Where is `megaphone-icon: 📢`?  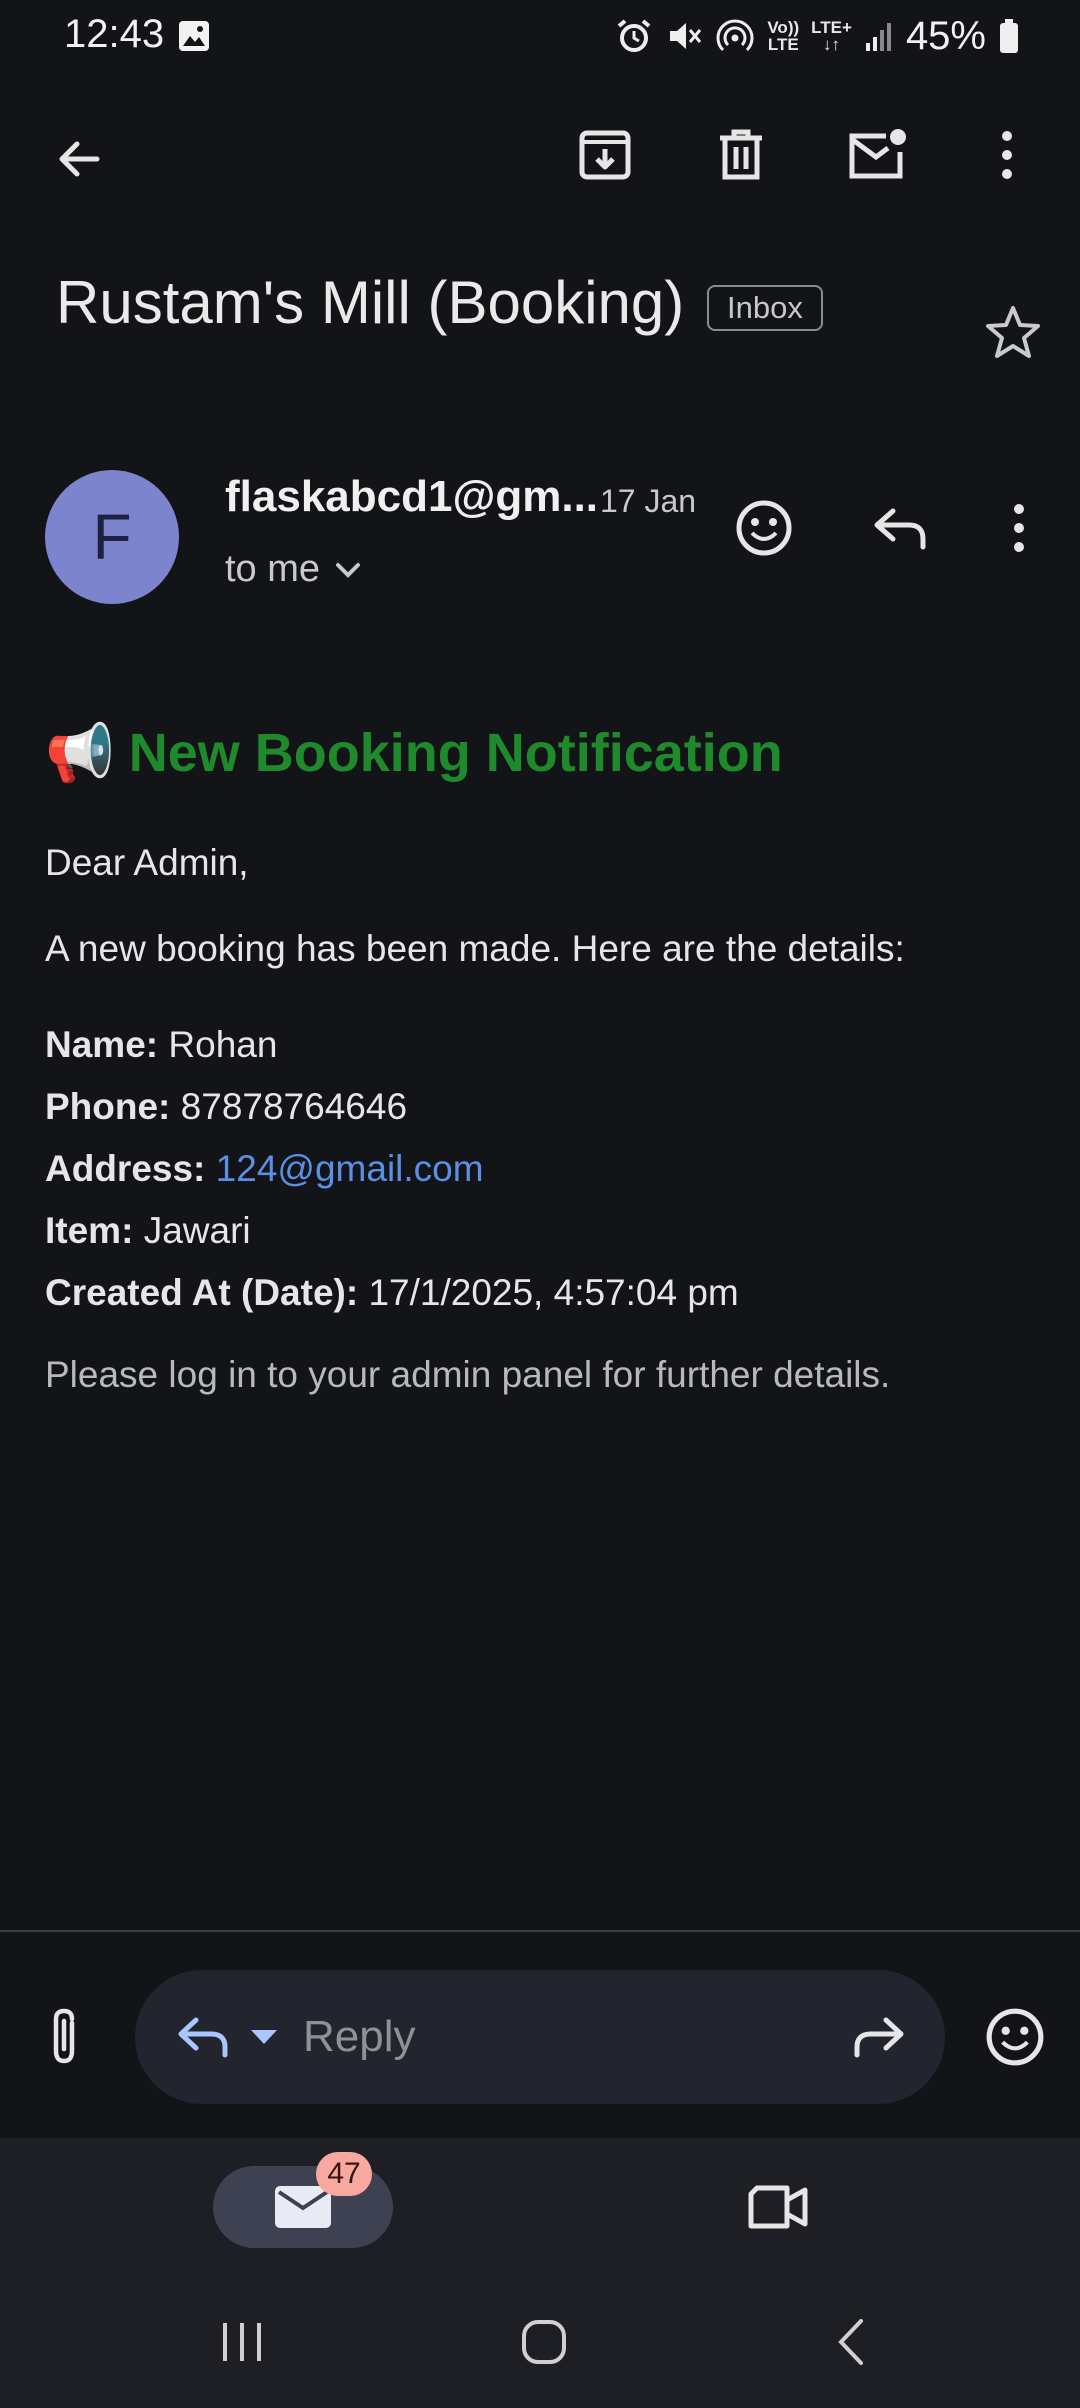
megaphone-icon: 📢 is located at coordinates (80, 752).